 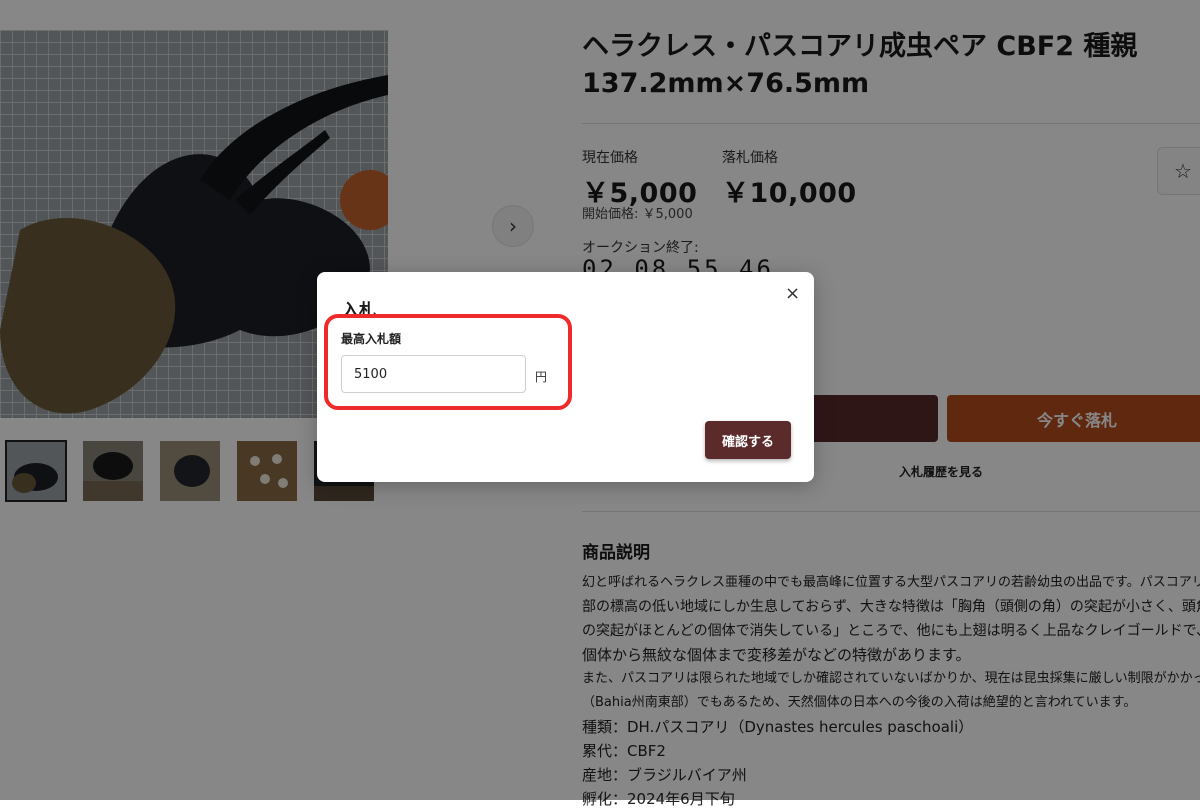 What do you see at coordinates (748, 440) in the screenshot?
I see `confirm-button: 確認する` at bounding box center [748, 440].